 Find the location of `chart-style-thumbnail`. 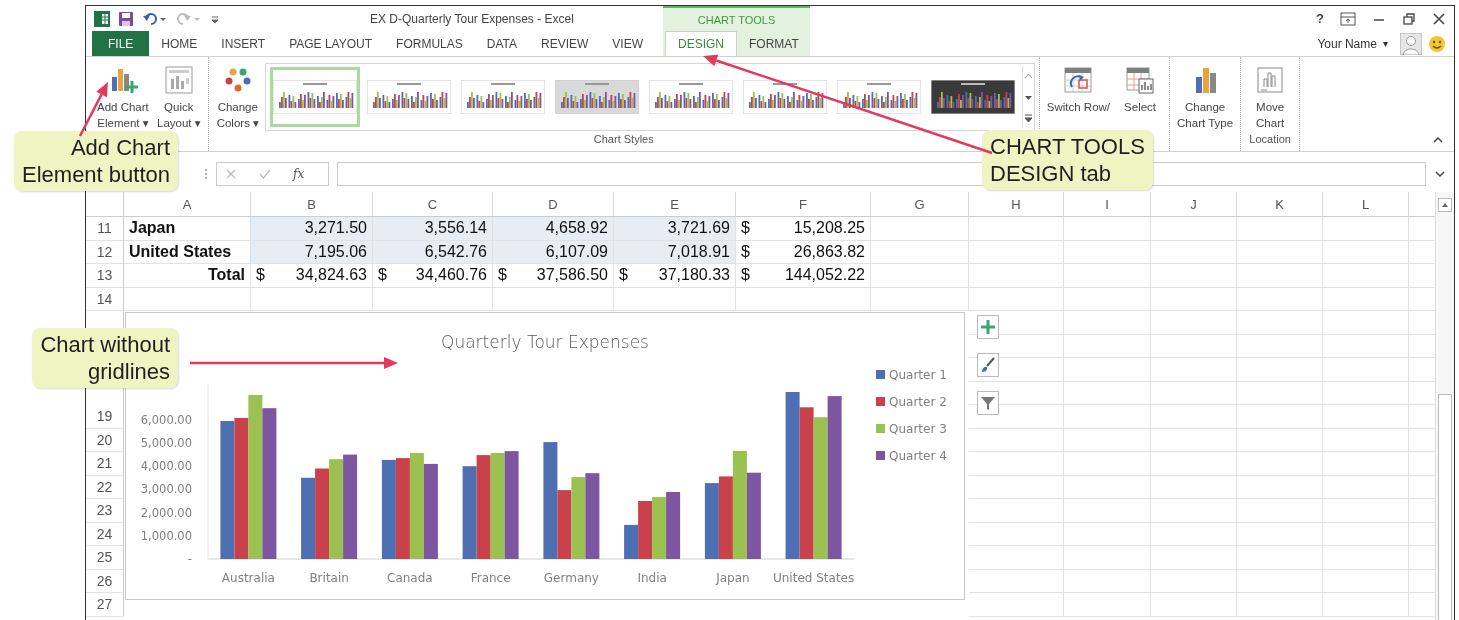

chart-style-thumbnail is located at coordinates (314, 97).